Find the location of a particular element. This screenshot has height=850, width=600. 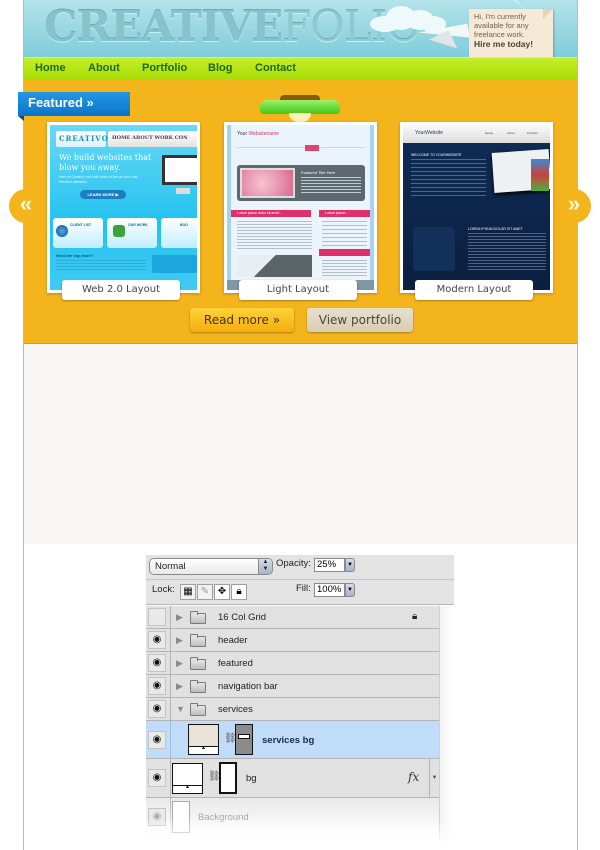

nav-contact: Contact is located at coordinates (275, 68).